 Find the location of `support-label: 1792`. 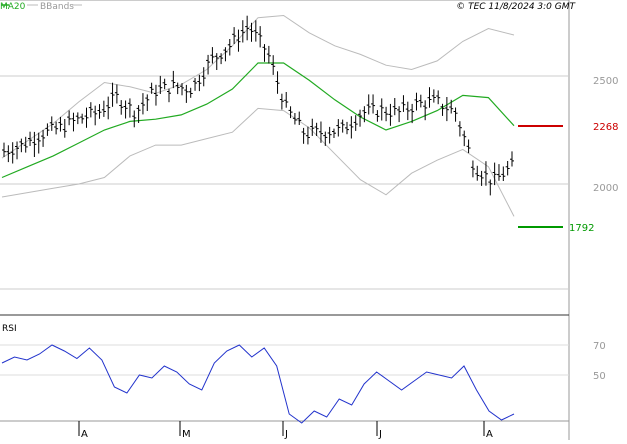

support-label: 1792 is located at coordinates (581, 228).